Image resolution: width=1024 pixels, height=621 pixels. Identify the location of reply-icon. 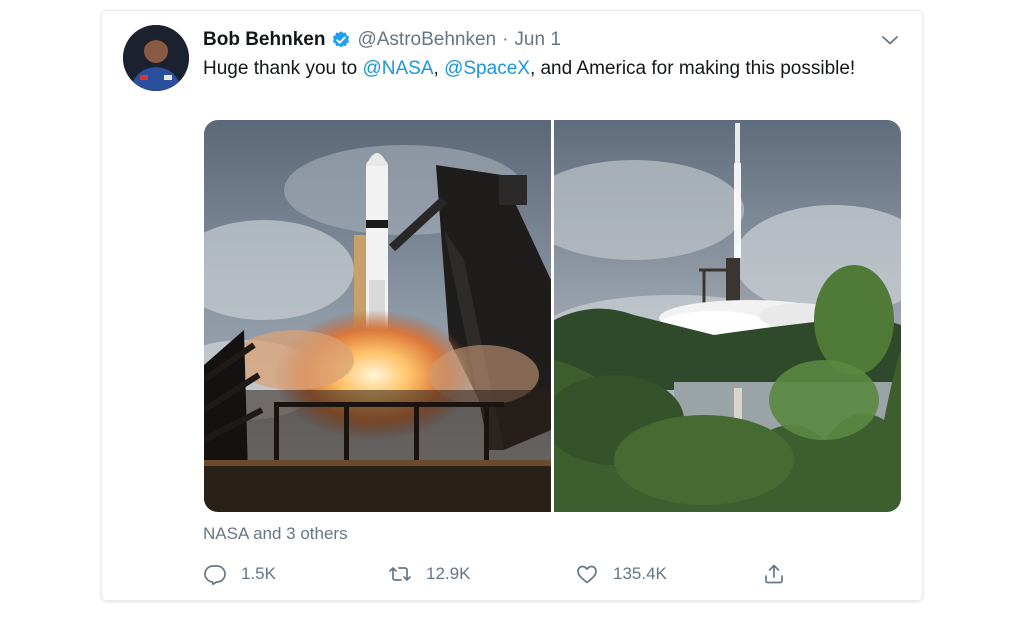
(215, 575).